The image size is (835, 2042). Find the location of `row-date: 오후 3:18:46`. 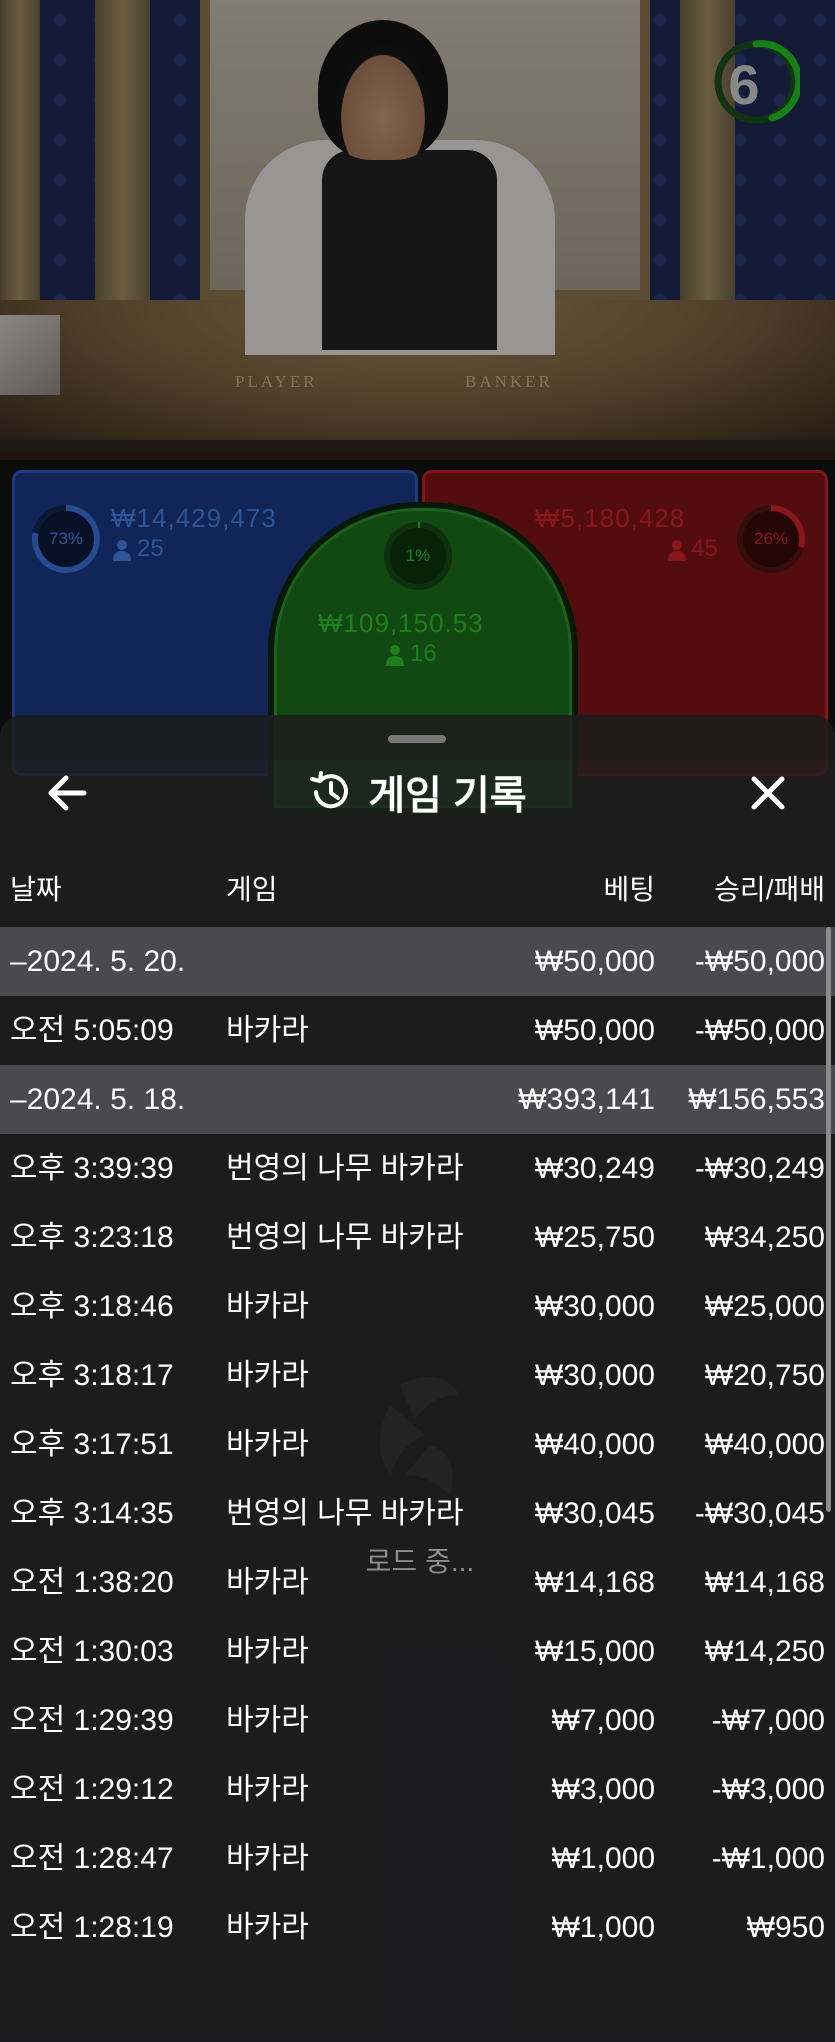

row-date: 오후 3:18:46 is located at coordinates (92, 1306).